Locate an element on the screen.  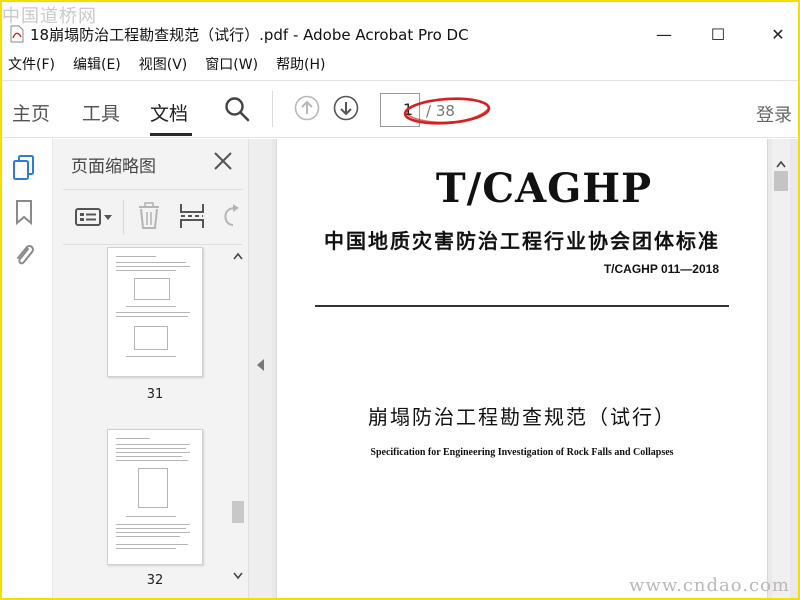
menu-file: 文件(F) is located at coordinates (31, 64).